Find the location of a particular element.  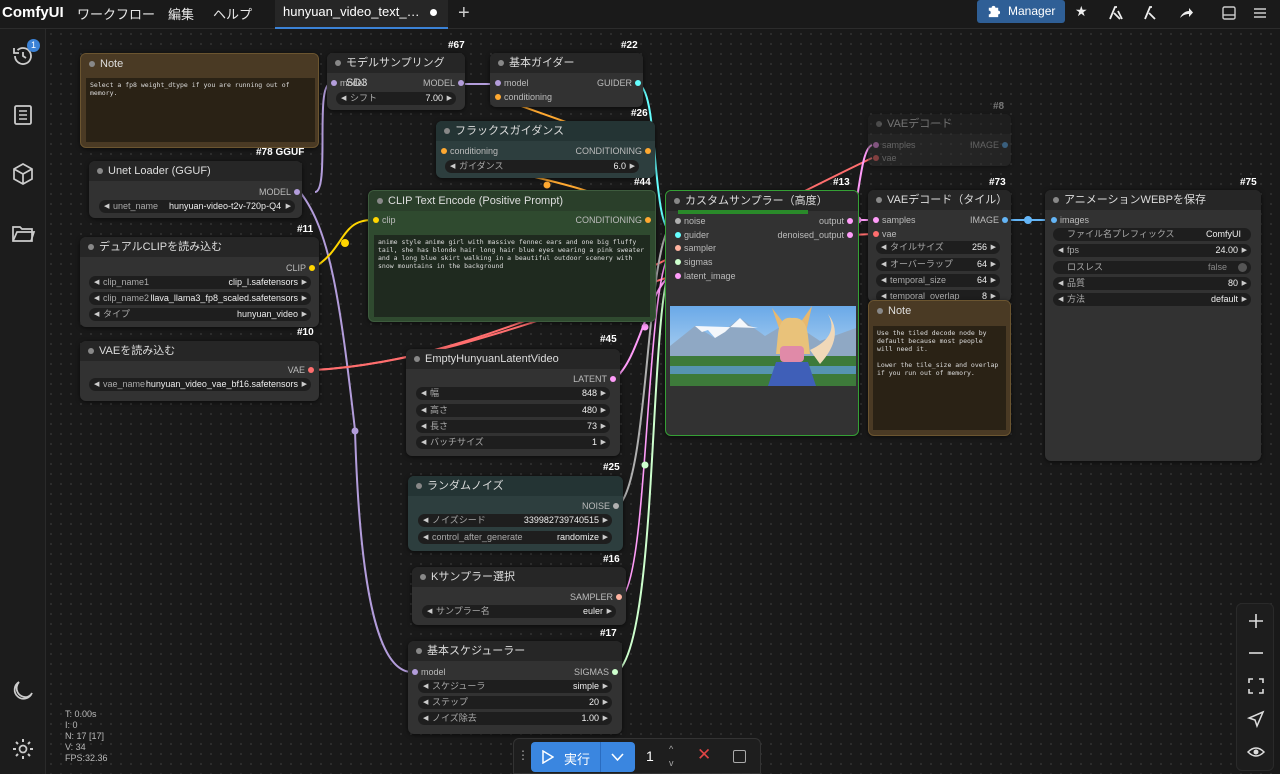

output-output: output is located at coordinates (818, 221).